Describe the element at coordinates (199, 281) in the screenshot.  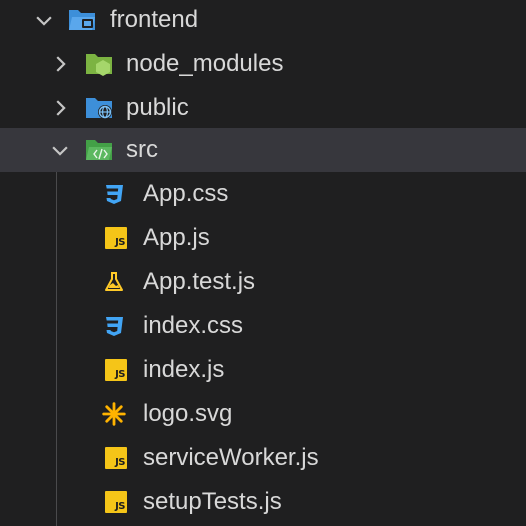
I see `tree-label-file: App.test.js` at that location.